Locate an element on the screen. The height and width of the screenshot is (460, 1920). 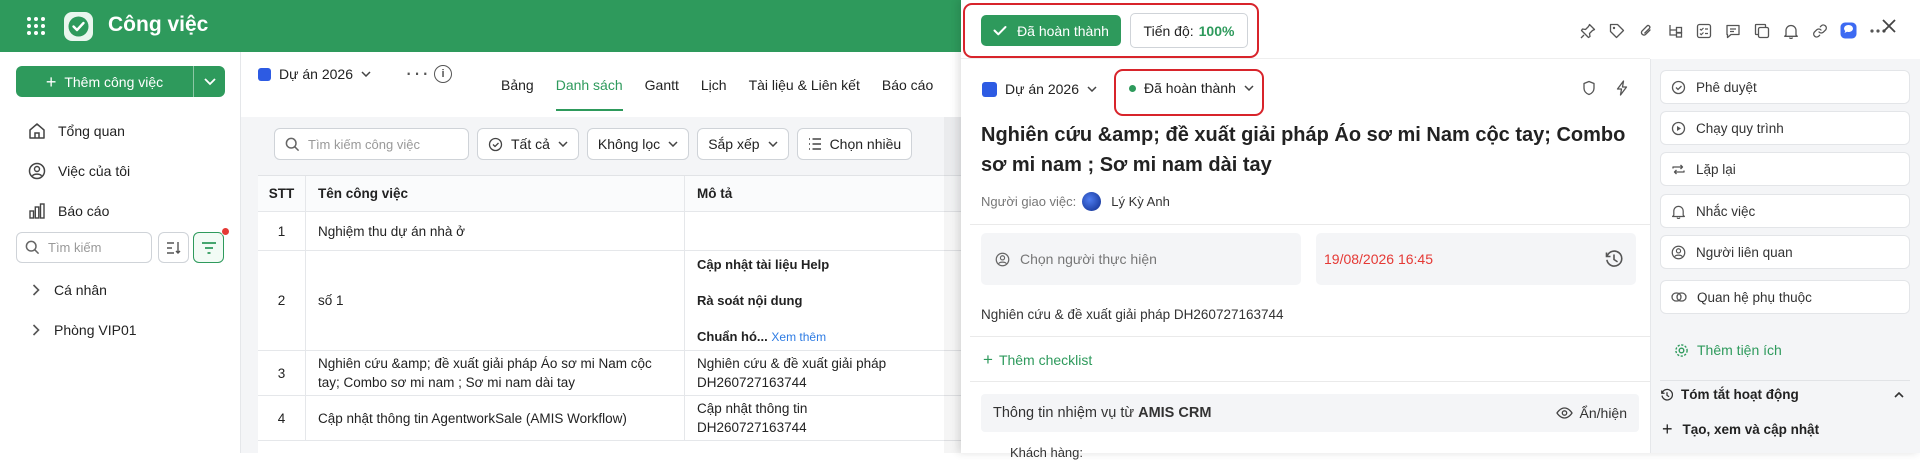
filter-active-badge is located at coordinates (225, 231).